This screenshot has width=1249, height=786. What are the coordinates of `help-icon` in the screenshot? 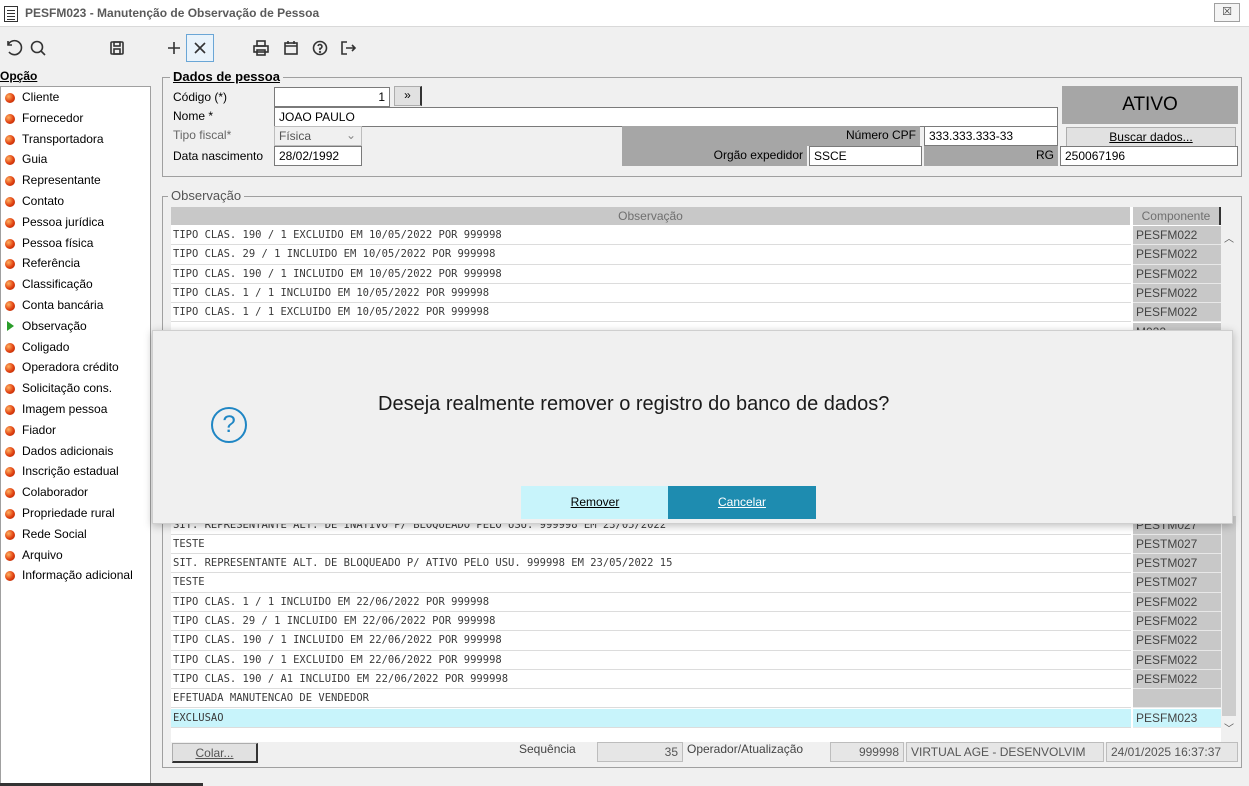 It's located at (320, 48).